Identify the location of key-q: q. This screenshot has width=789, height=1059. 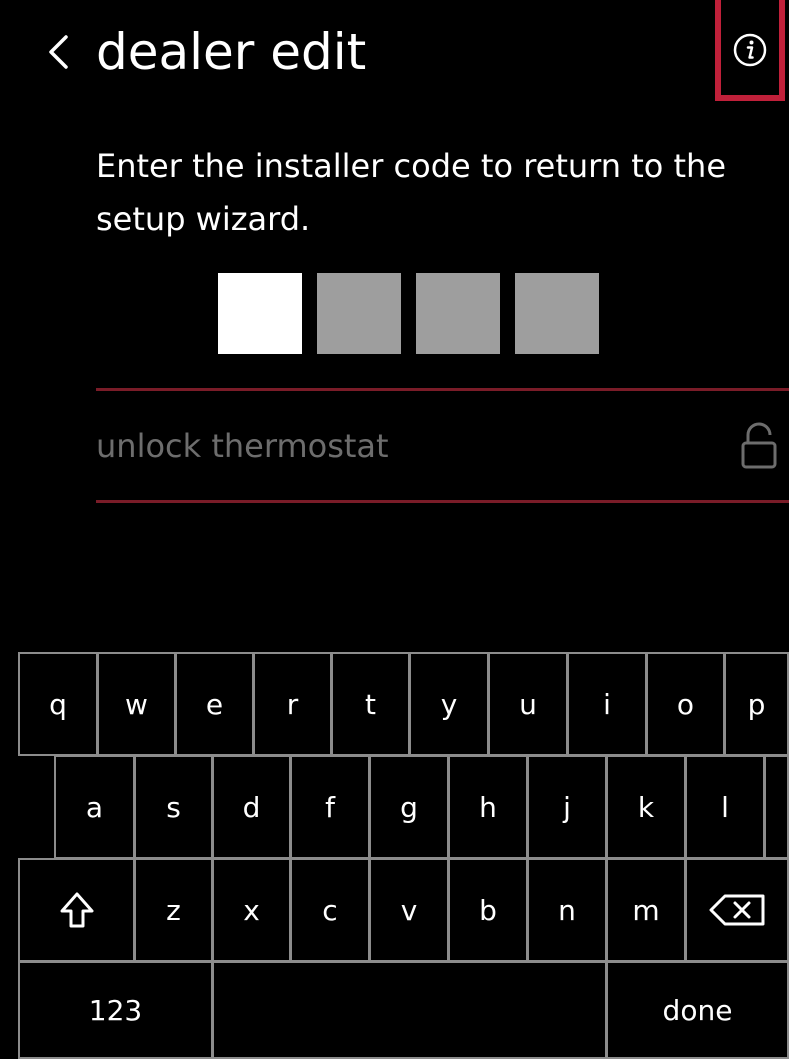
(58, 704).